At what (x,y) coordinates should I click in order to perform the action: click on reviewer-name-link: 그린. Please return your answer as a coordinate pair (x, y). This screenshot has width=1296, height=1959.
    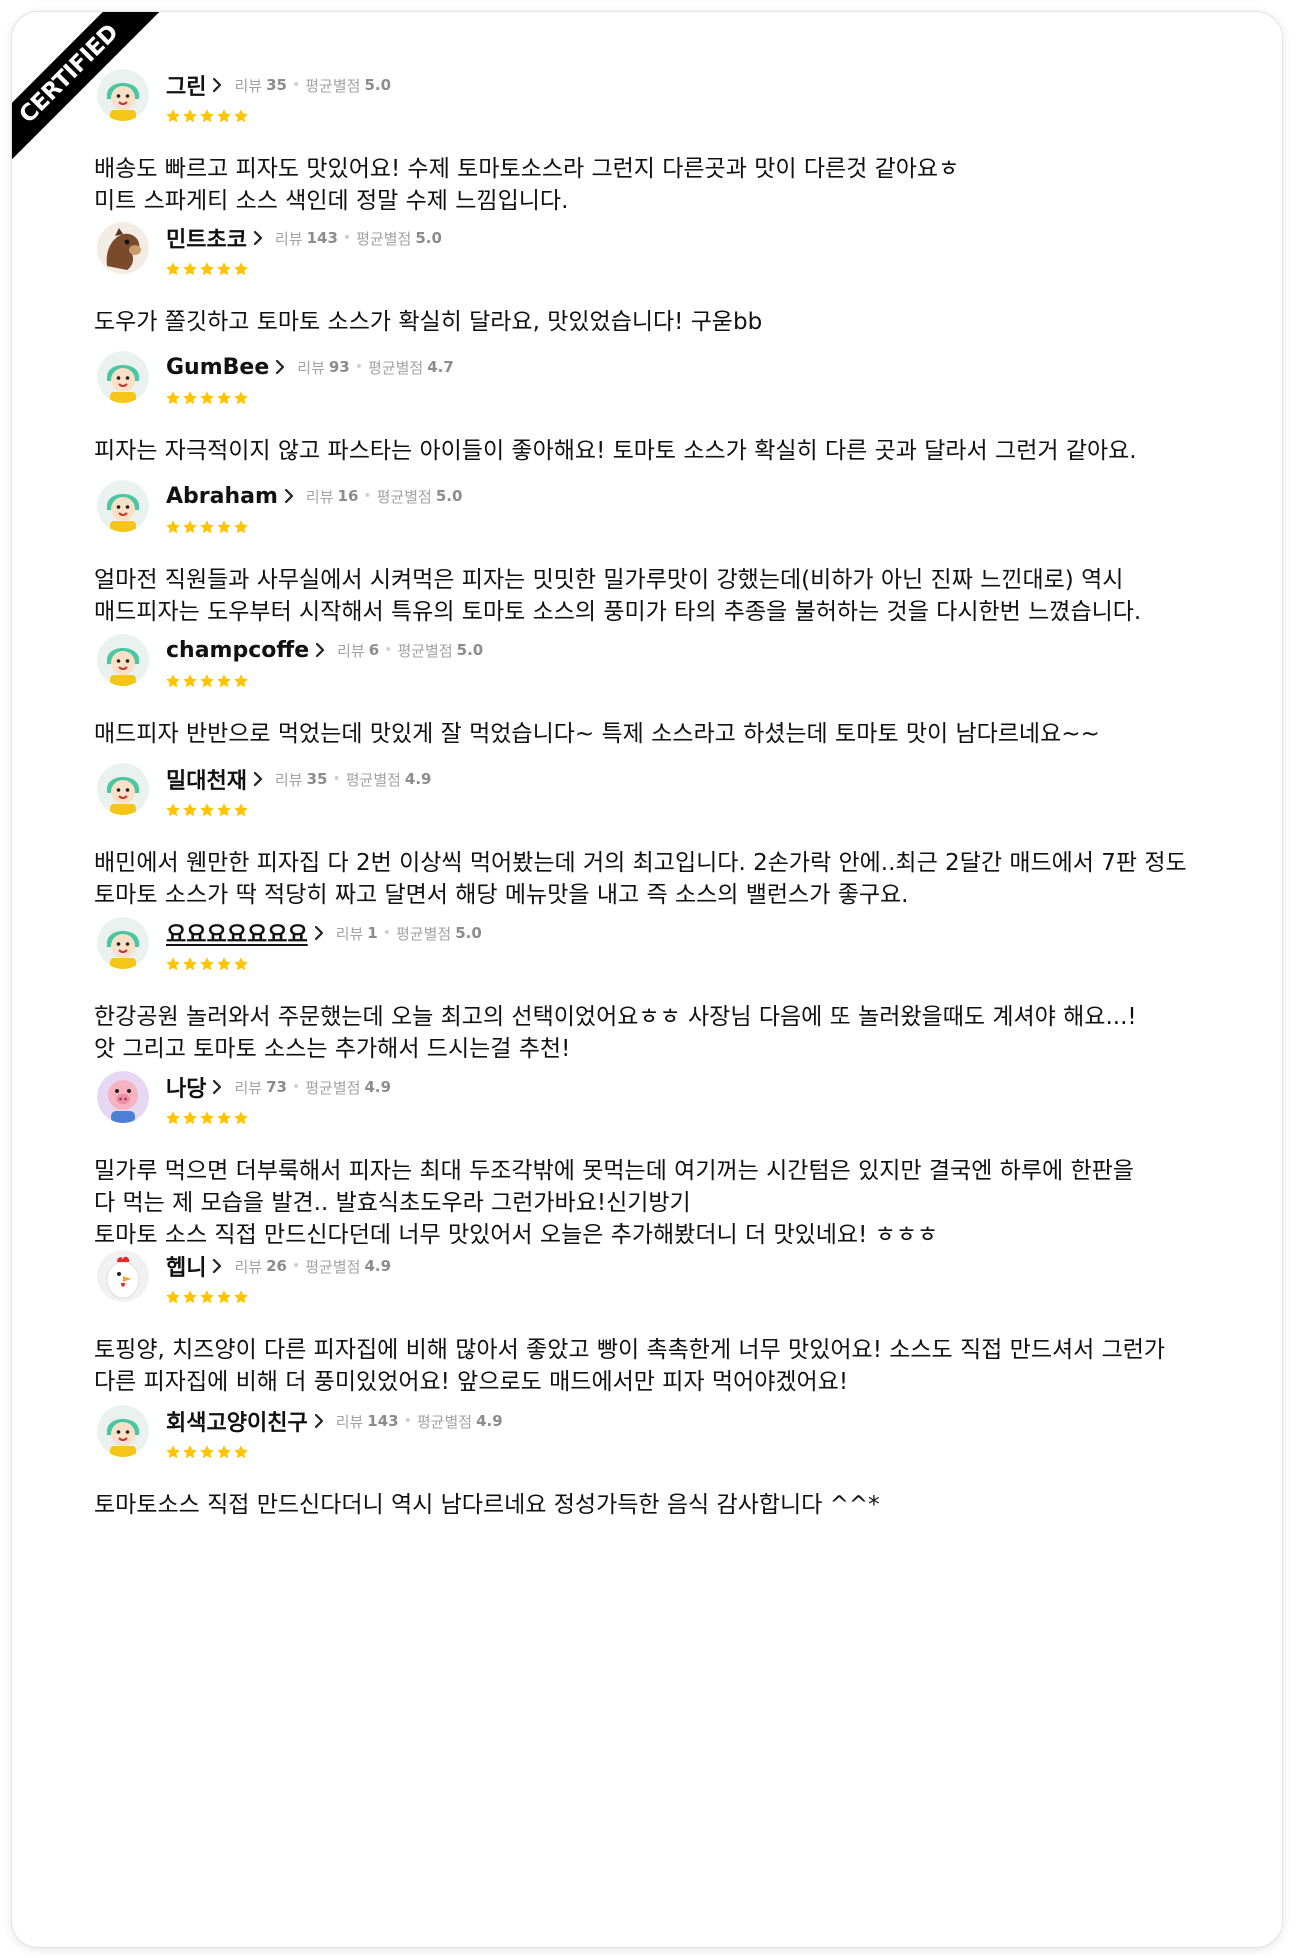
    Looking at the image, I should click on (186, 85).